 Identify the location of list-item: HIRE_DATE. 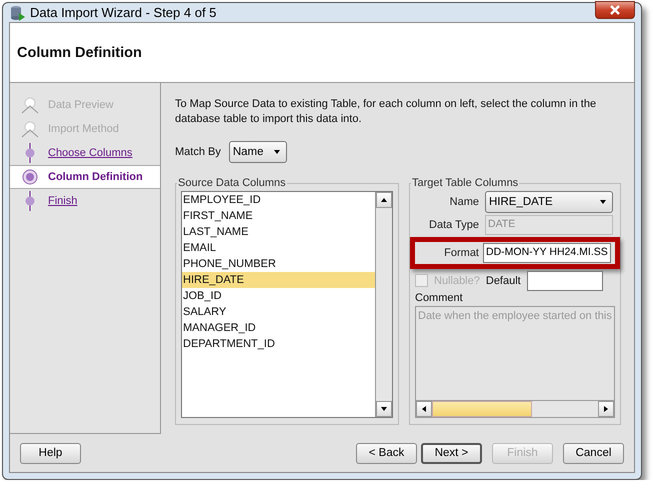
(278, 280).